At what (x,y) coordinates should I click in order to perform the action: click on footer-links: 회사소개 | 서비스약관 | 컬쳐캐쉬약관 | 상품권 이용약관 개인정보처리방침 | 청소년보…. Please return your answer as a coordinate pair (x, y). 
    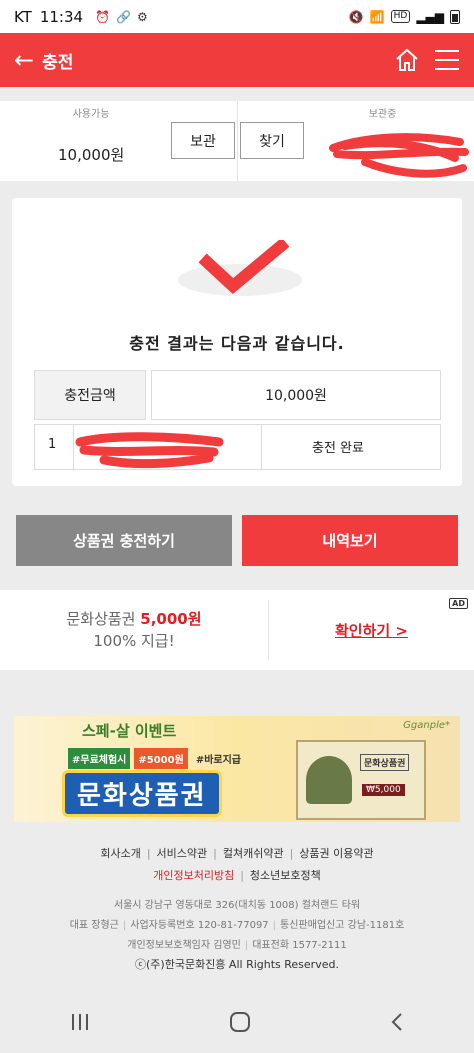
    Looking at the image, I should click on (237, 864).